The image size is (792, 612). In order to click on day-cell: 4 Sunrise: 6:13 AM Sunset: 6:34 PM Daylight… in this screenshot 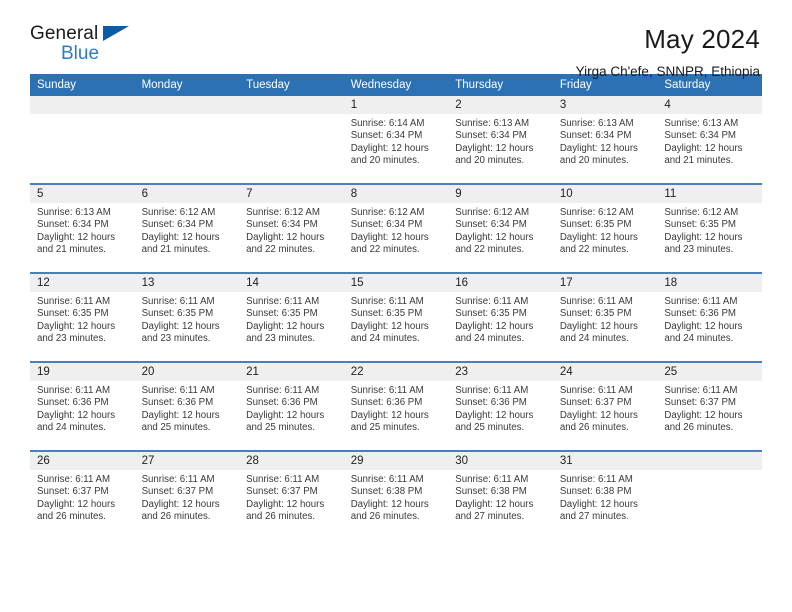, I will do `click(709, 140)`.